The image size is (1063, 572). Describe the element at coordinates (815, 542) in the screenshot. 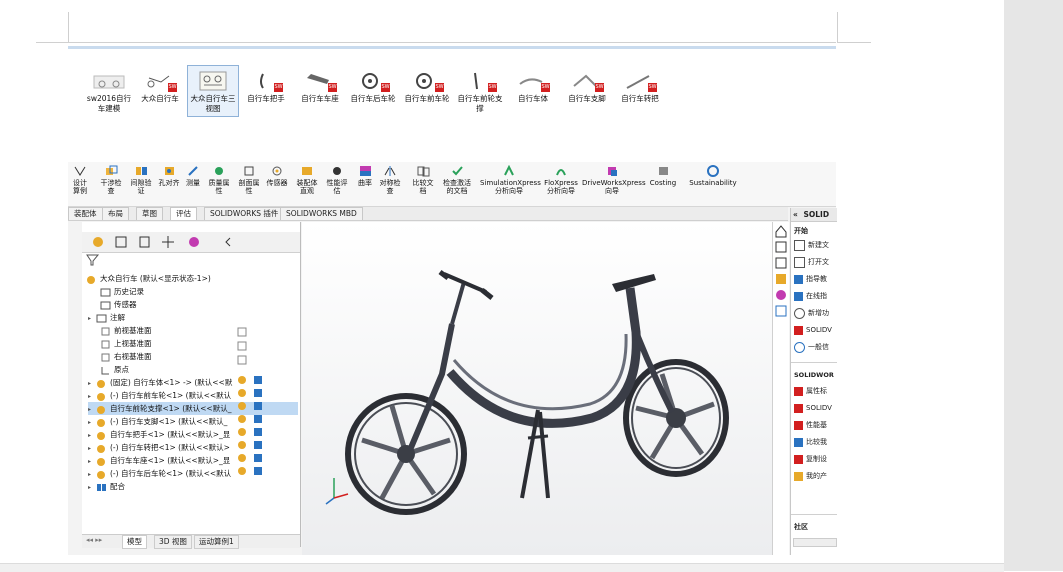

I see `scrollbar` at that location.